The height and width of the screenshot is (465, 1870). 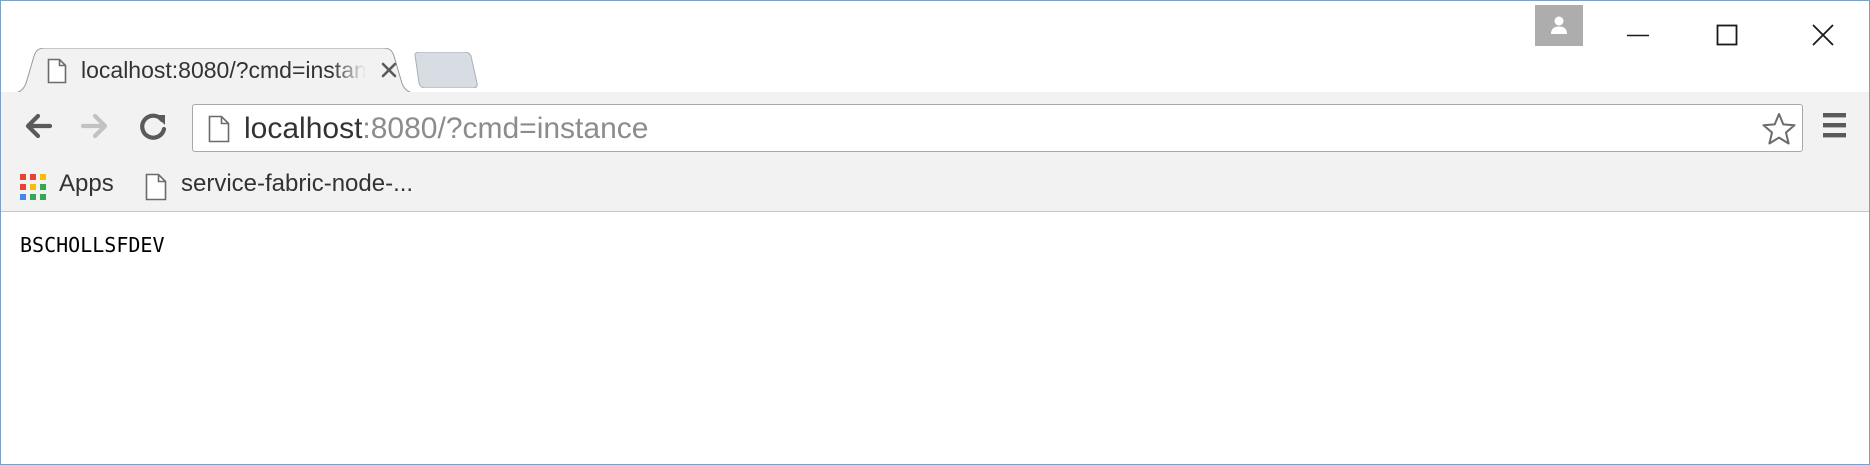 I want to click on arrow-left-icon, so click(x=39, y=126).